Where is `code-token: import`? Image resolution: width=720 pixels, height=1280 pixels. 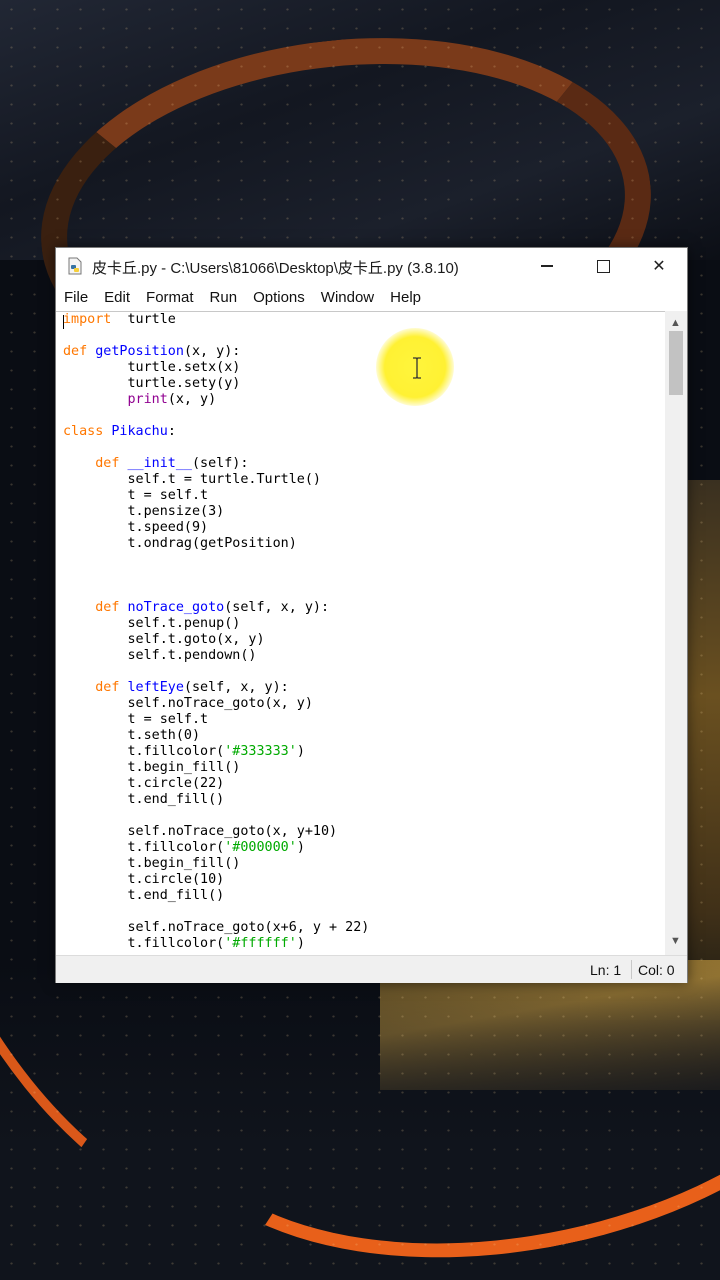
code-token: import is located at coordinates (87, 319).